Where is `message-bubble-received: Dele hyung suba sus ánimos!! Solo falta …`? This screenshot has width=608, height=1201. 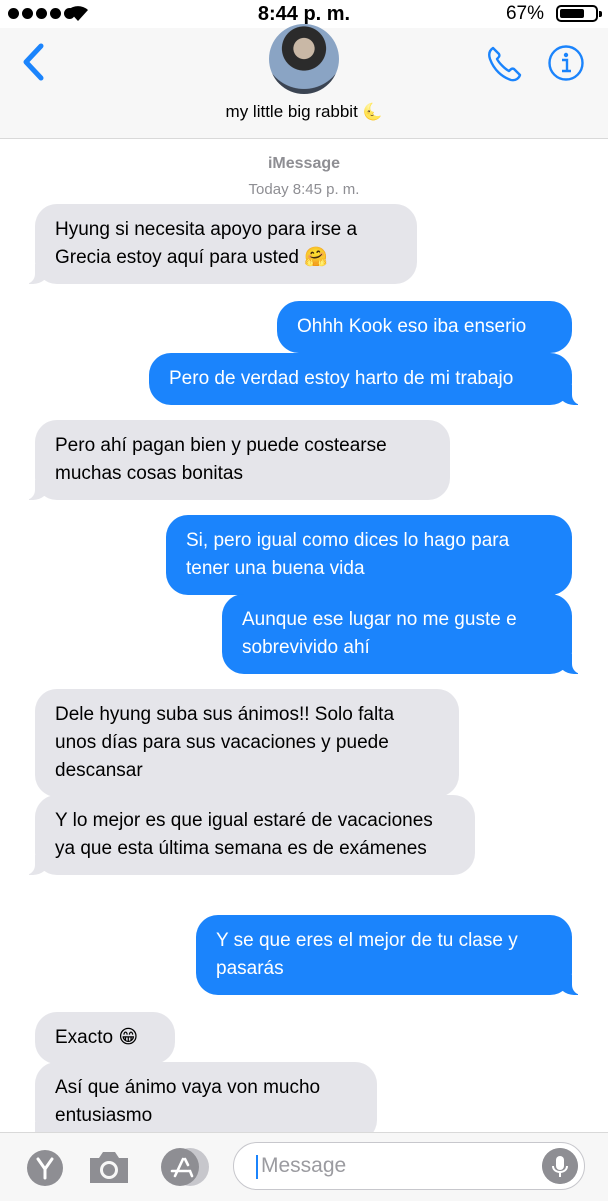 message-bubble-received: Dele hyung suba sus ánimos!! Solo falta … is located at coordinates (247, 743).